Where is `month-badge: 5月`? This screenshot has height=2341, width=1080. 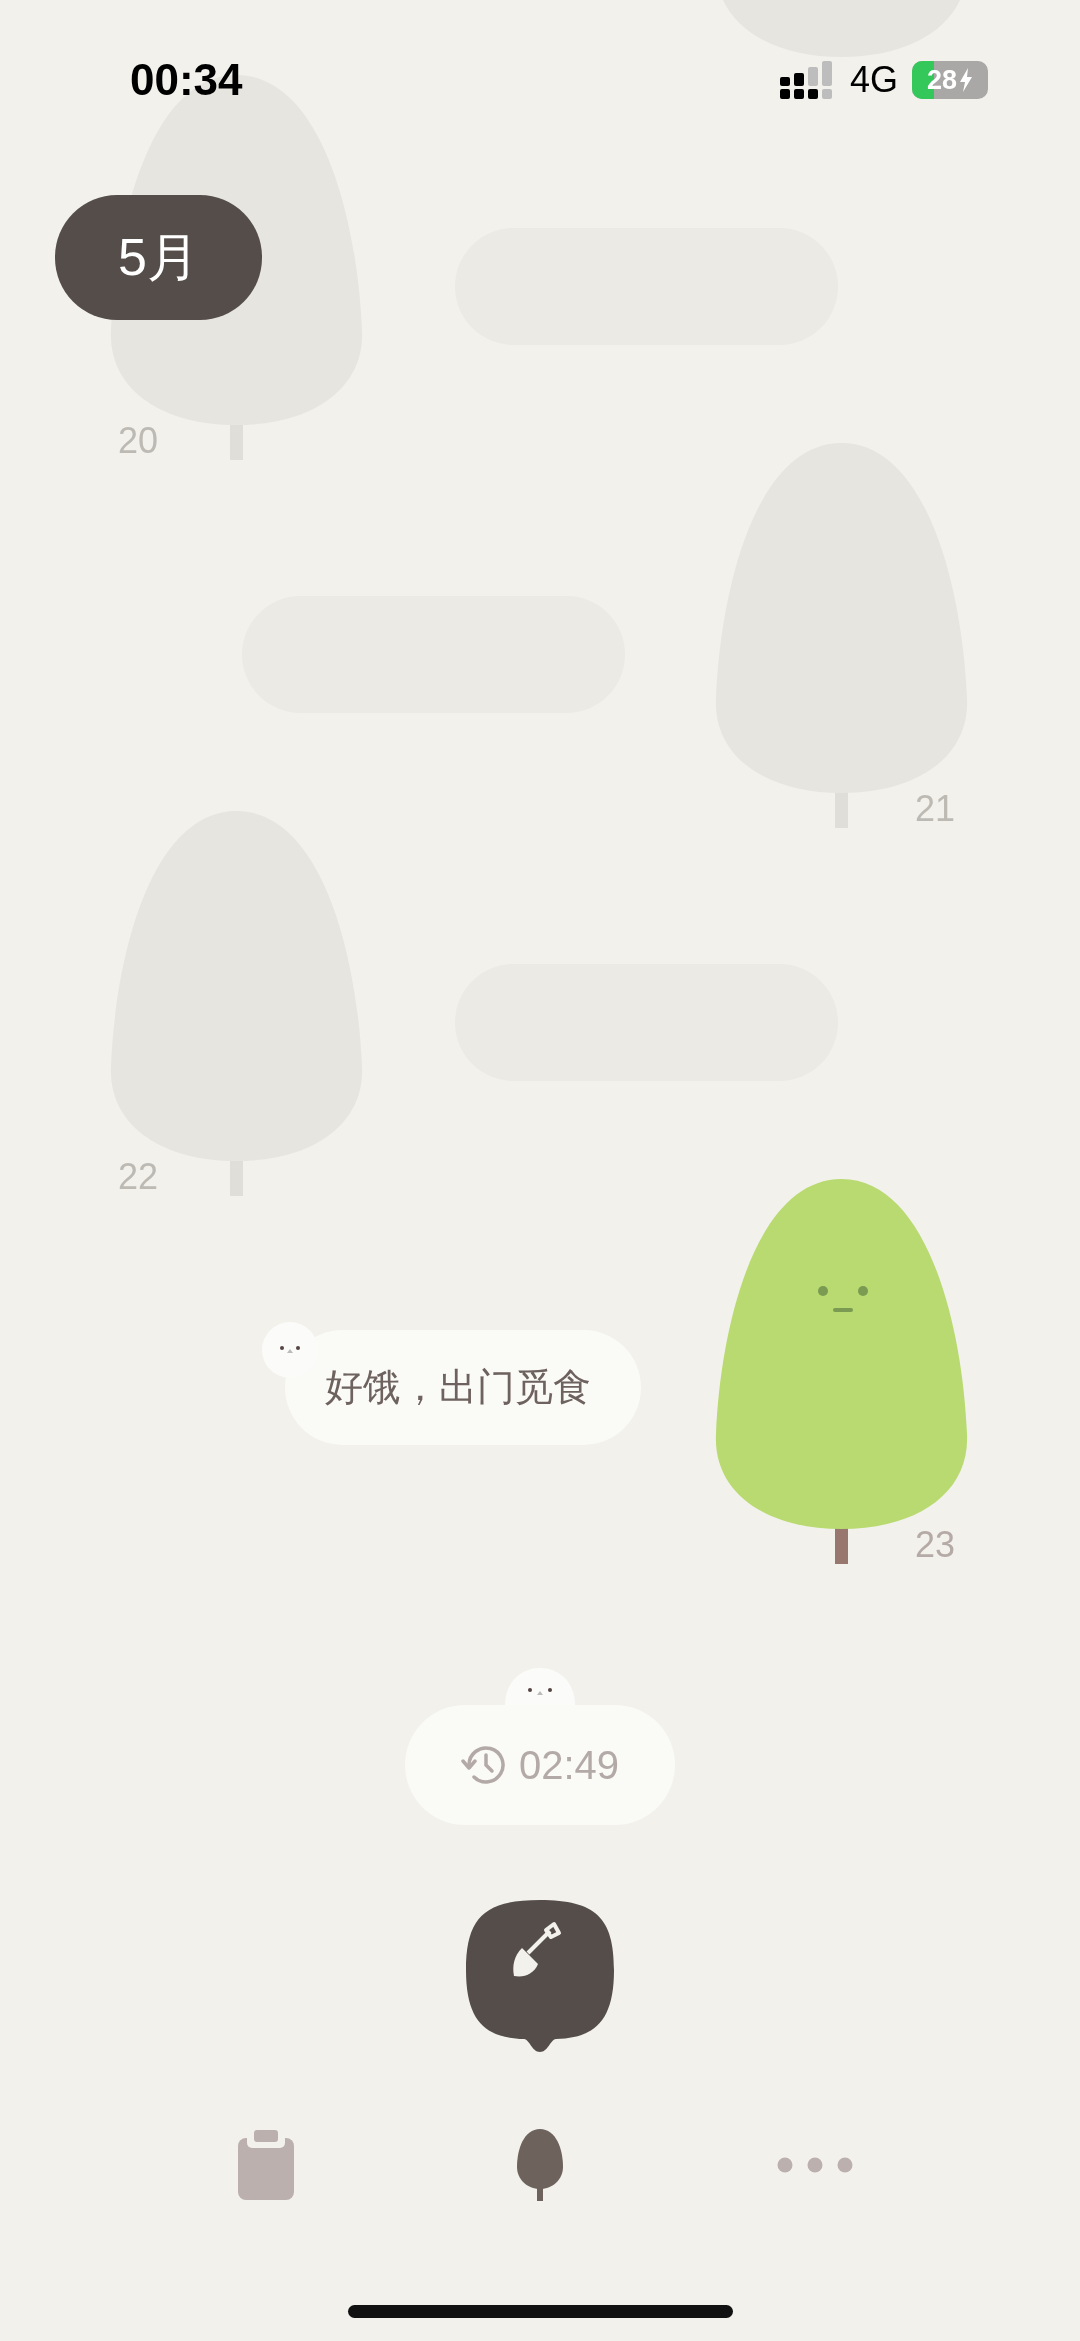 month-badge: 5月 is located at coordinates (158, 257).